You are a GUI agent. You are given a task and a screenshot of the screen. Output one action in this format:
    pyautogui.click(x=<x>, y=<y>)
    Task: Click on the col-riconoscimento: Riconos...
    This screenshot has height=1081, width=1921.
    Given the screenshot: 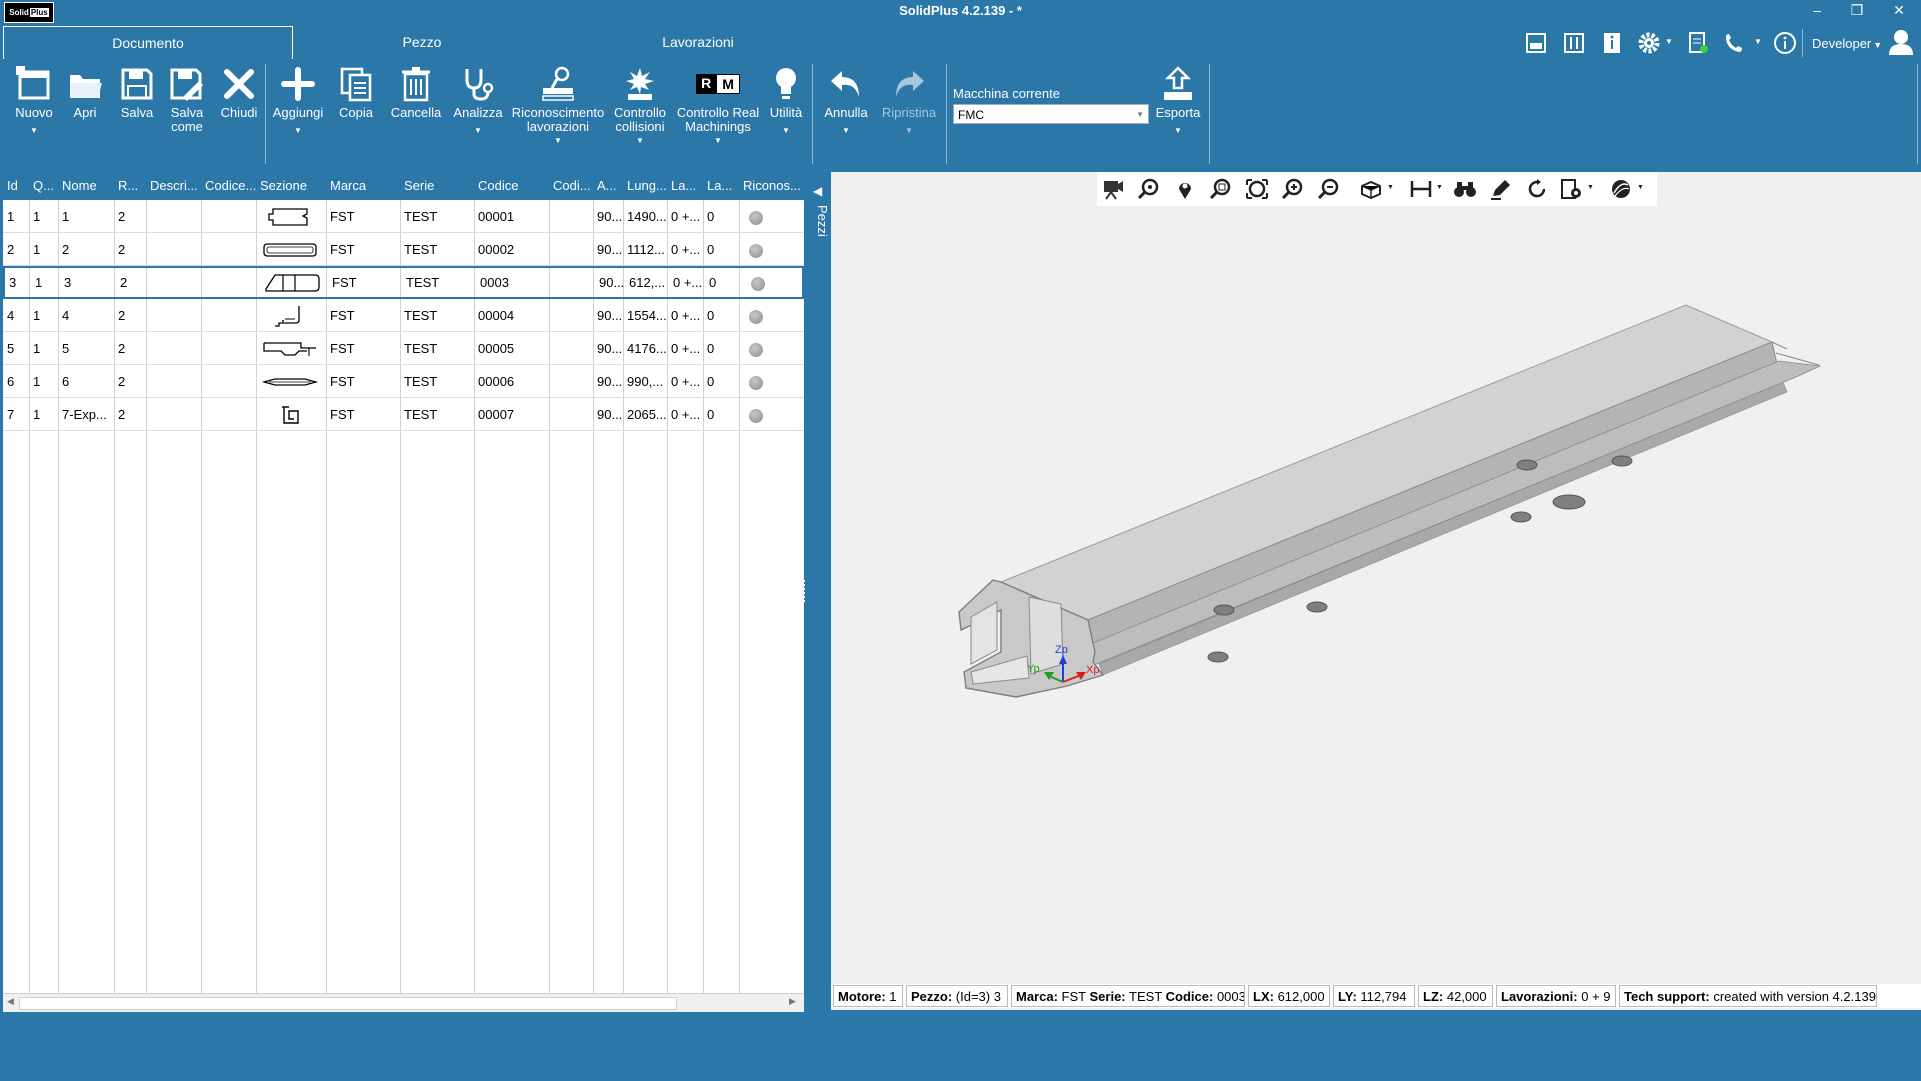 What is the action you would take?
    pyautogui.click(x=771, y=186)
    